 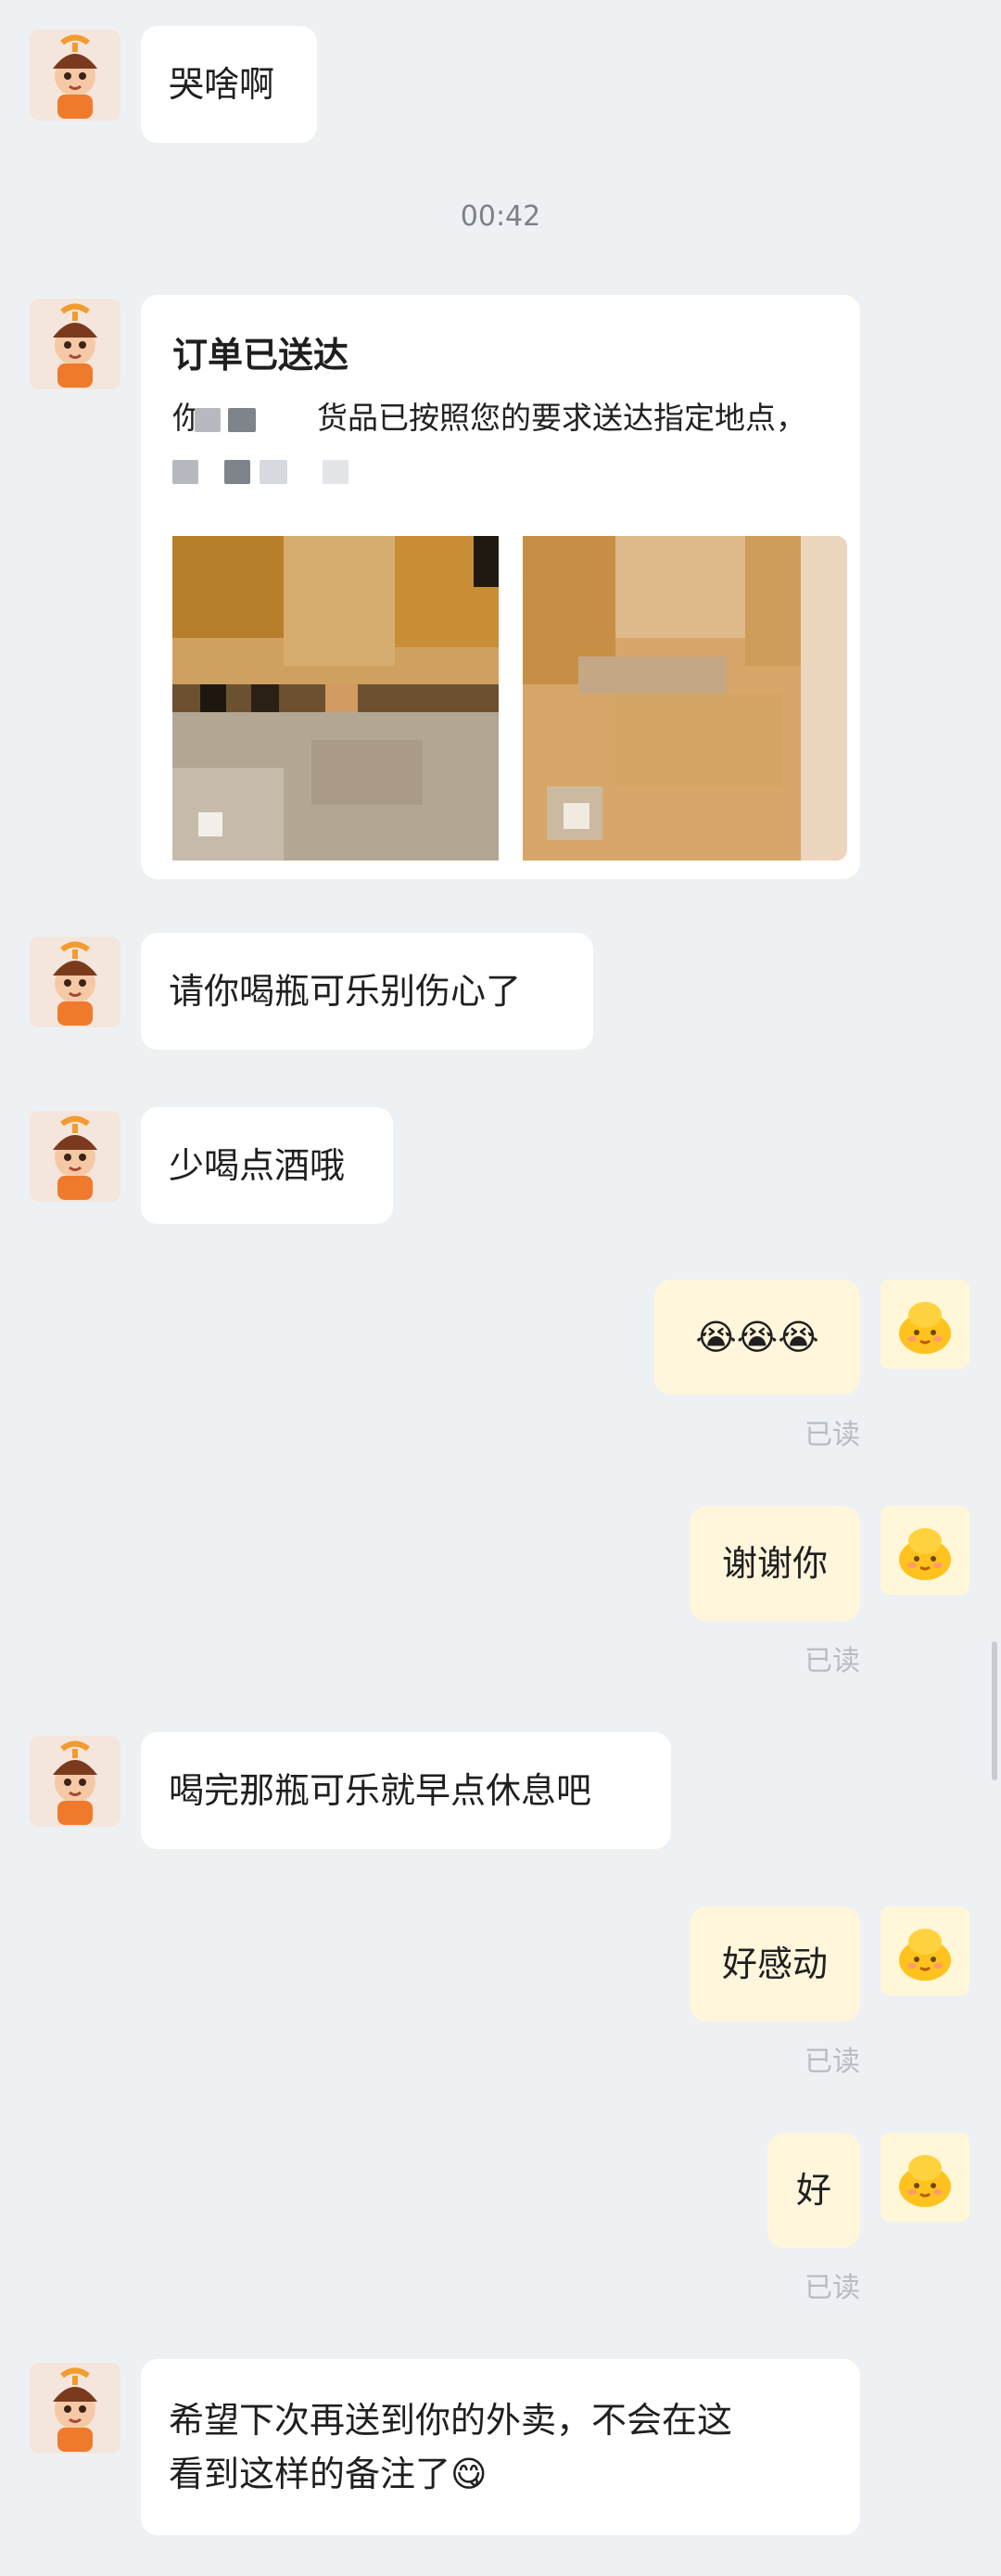 What do you see at coordinates (500, 87) in the screenshot?
I see `message-row: 哭啥啊` at bounding box center [500, 87].